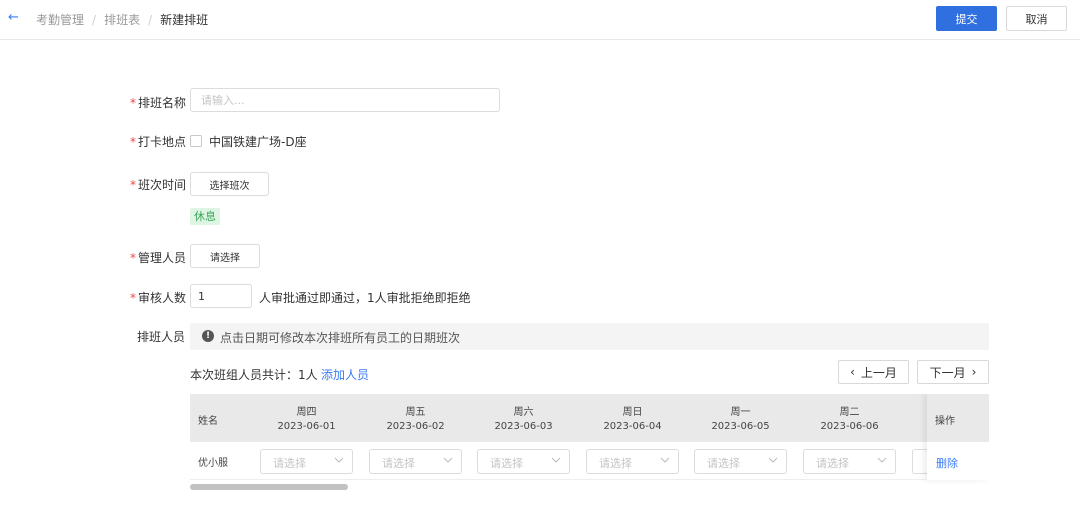  Describe the element at coordinates (974, 372) in the screenshot. I see `chevron-right-icon: ›` at that location.